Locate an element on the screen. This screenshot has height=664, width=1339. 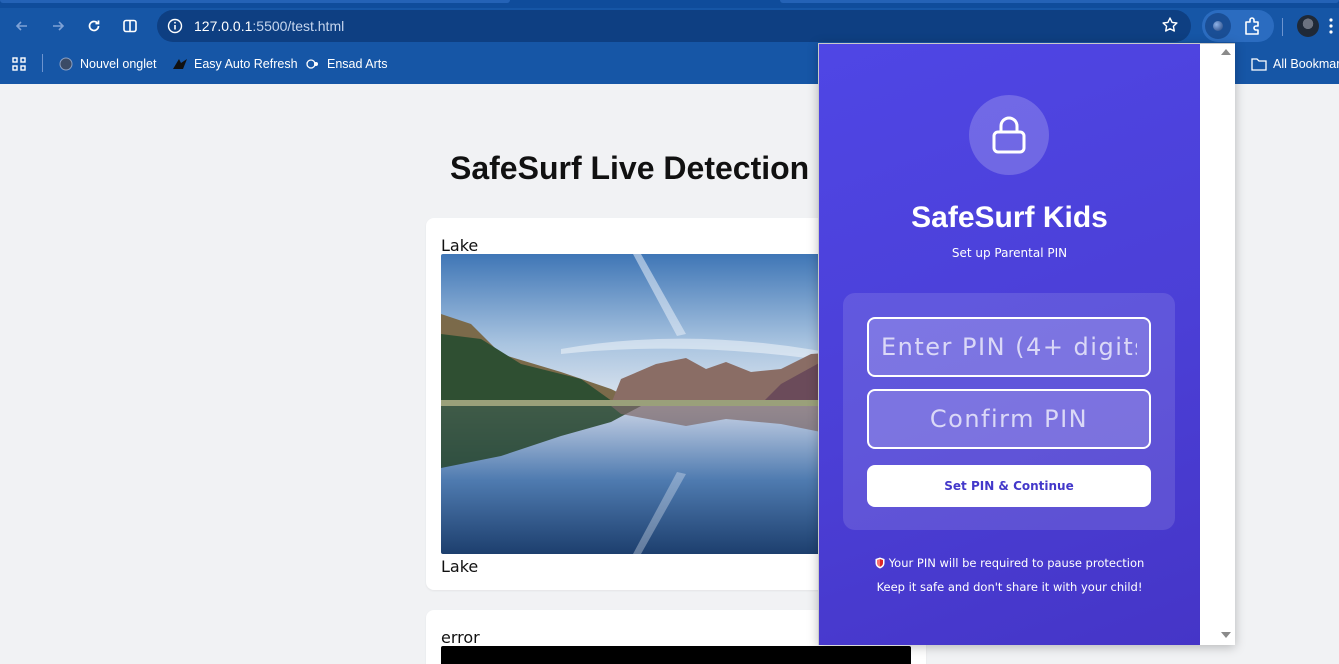
popup-title: SafeSurf Kids is located at coordinates (1009, 217).